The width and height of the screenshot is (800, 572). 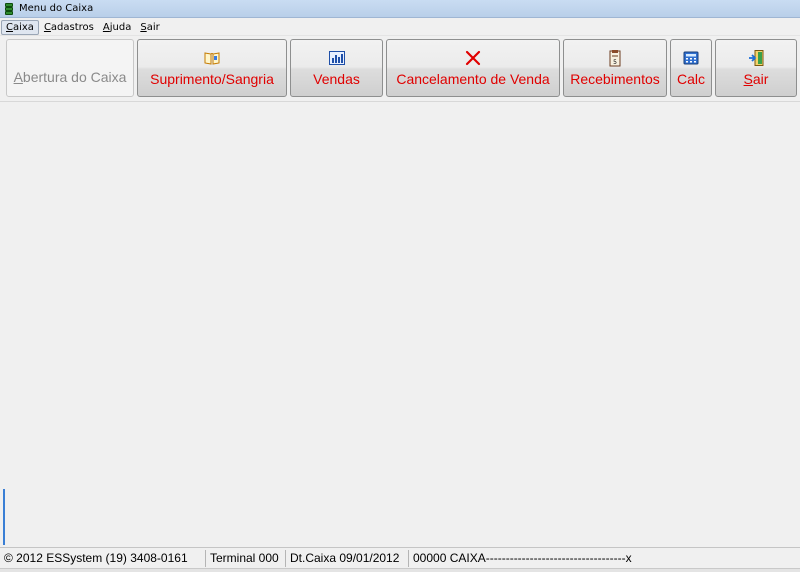 What do you see at coordinates (20, 27) in the screenshot?
I see `menu-caixa: Caixa` at bounding box center [20, 27].